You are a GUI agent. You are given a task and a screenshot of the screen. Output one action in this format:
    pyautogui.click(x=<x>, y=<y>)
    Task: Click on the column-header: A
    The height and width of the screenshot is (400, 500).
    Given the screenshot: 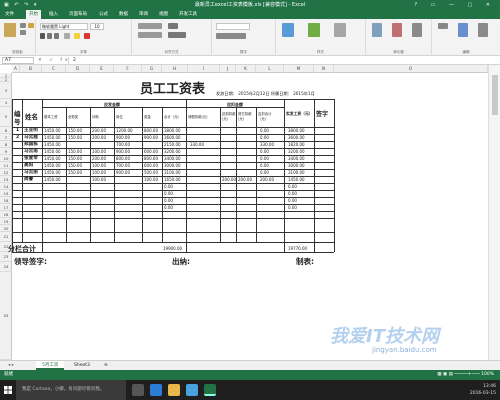 What is the action you would take?
    pyautogui.click(x=16, y=69)
    